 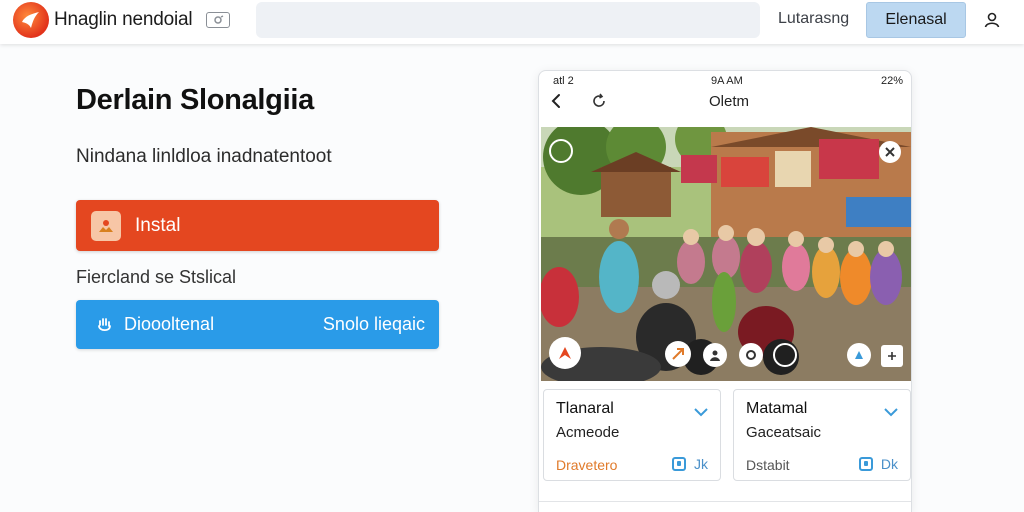 What do you see at coordinates (777, 408) in the screenshot?
I see `card-title: Matamal` at bounding box center [777, 408].